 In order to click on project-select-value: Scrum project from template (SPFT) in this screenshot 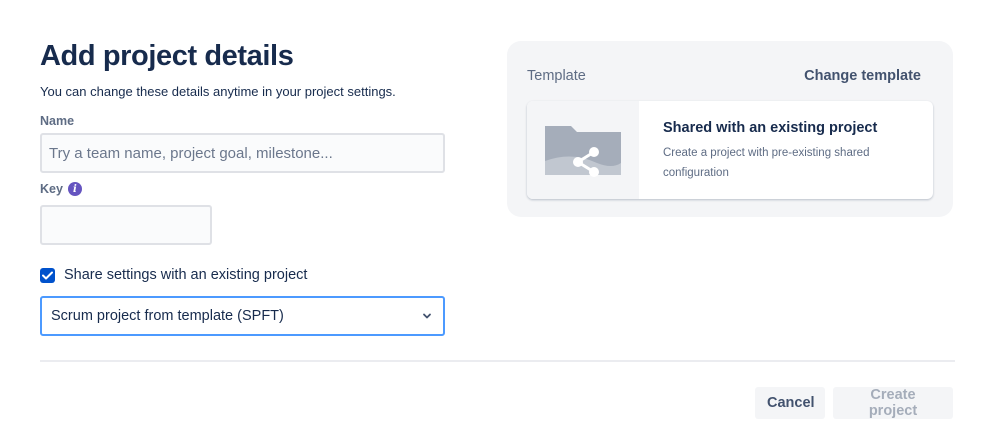, I will do `click(167, 316)`.